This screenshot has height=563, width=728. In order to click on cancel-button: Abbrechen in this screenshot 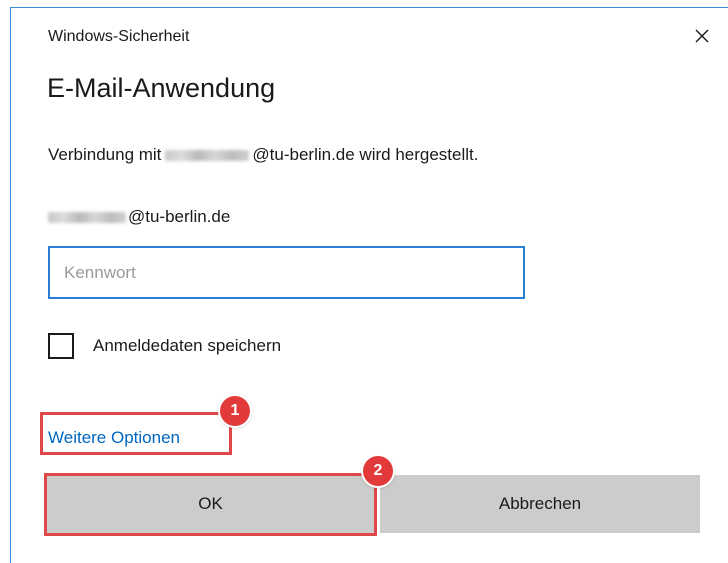, I will do `click(540, 504)`.